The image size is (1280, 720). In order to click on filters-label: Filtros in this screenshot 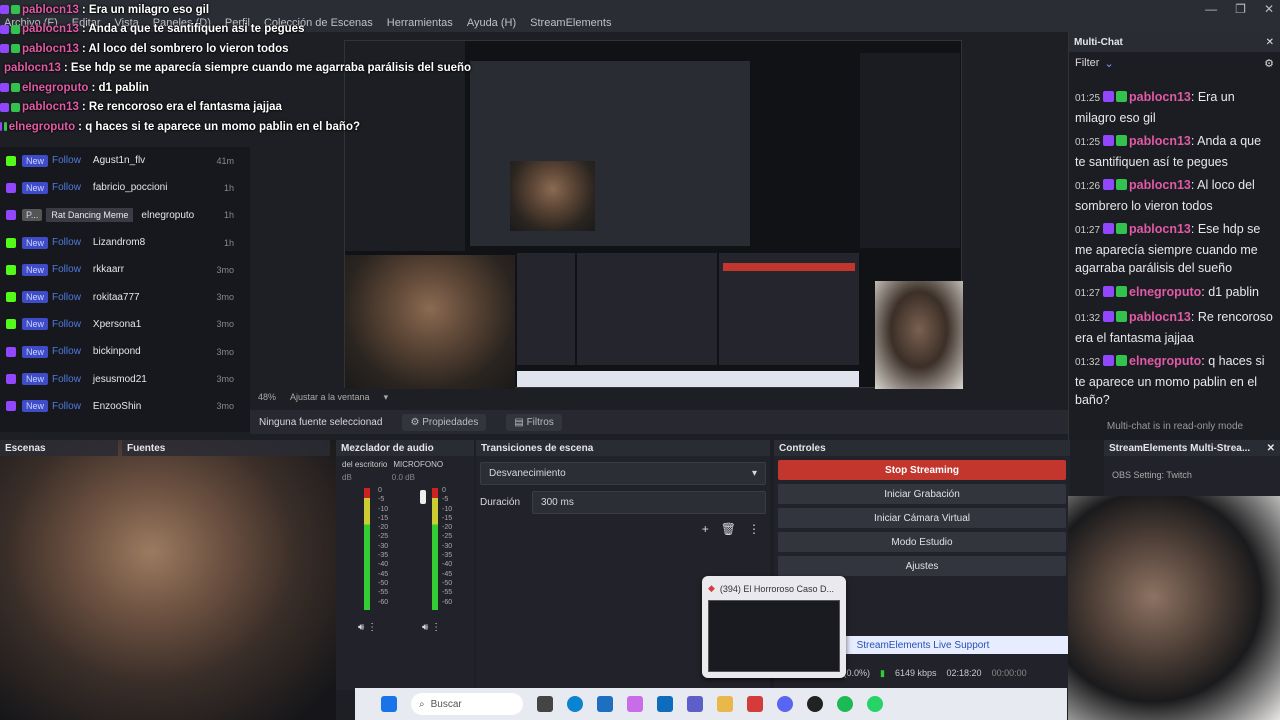, I will do `click(540, 422)`.